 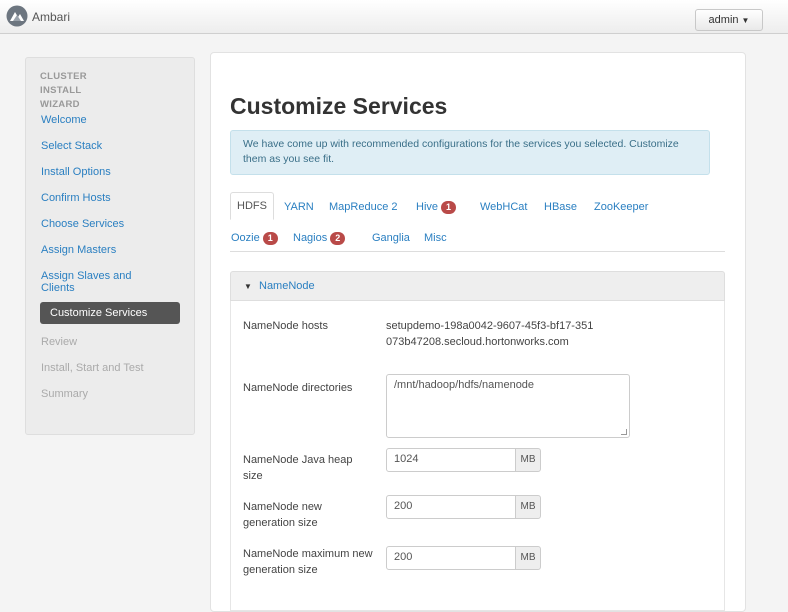 I want to click on sidebar-header: CLUSTER INSTALL WIZARD, so click(x=63, y=90).